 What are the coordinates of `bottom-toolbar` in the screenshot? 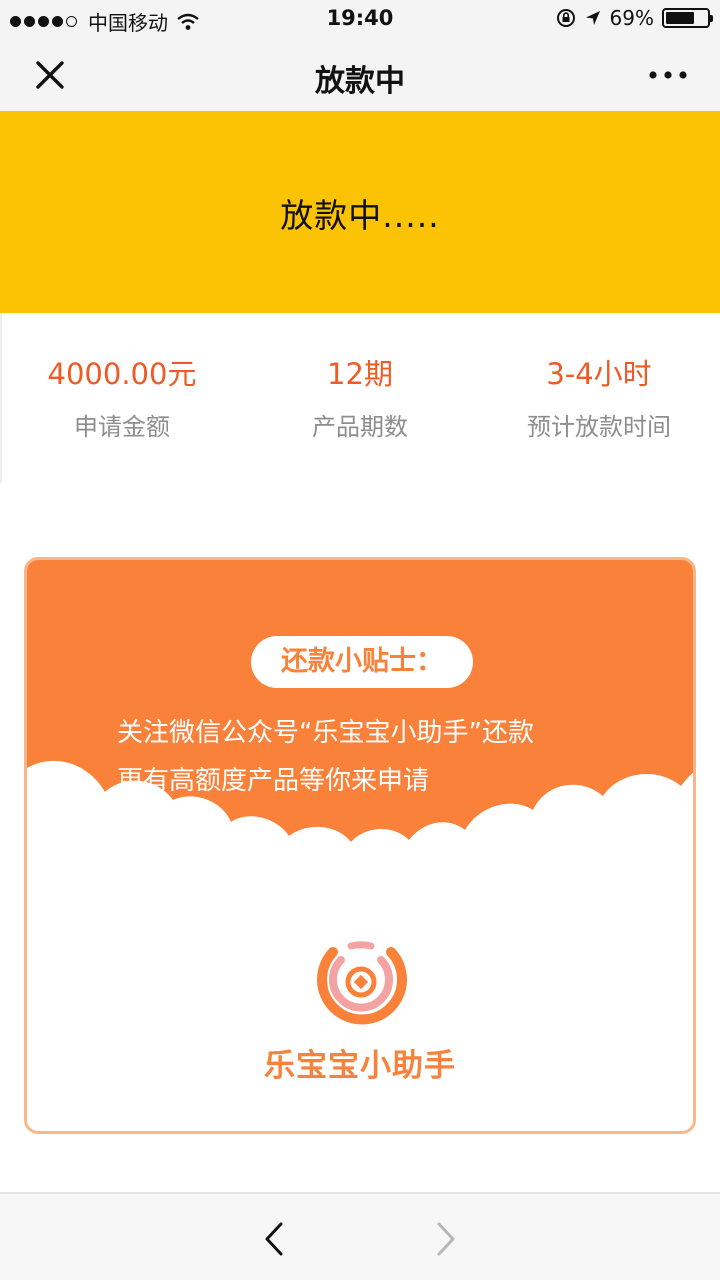 It's located at (360, 1236).